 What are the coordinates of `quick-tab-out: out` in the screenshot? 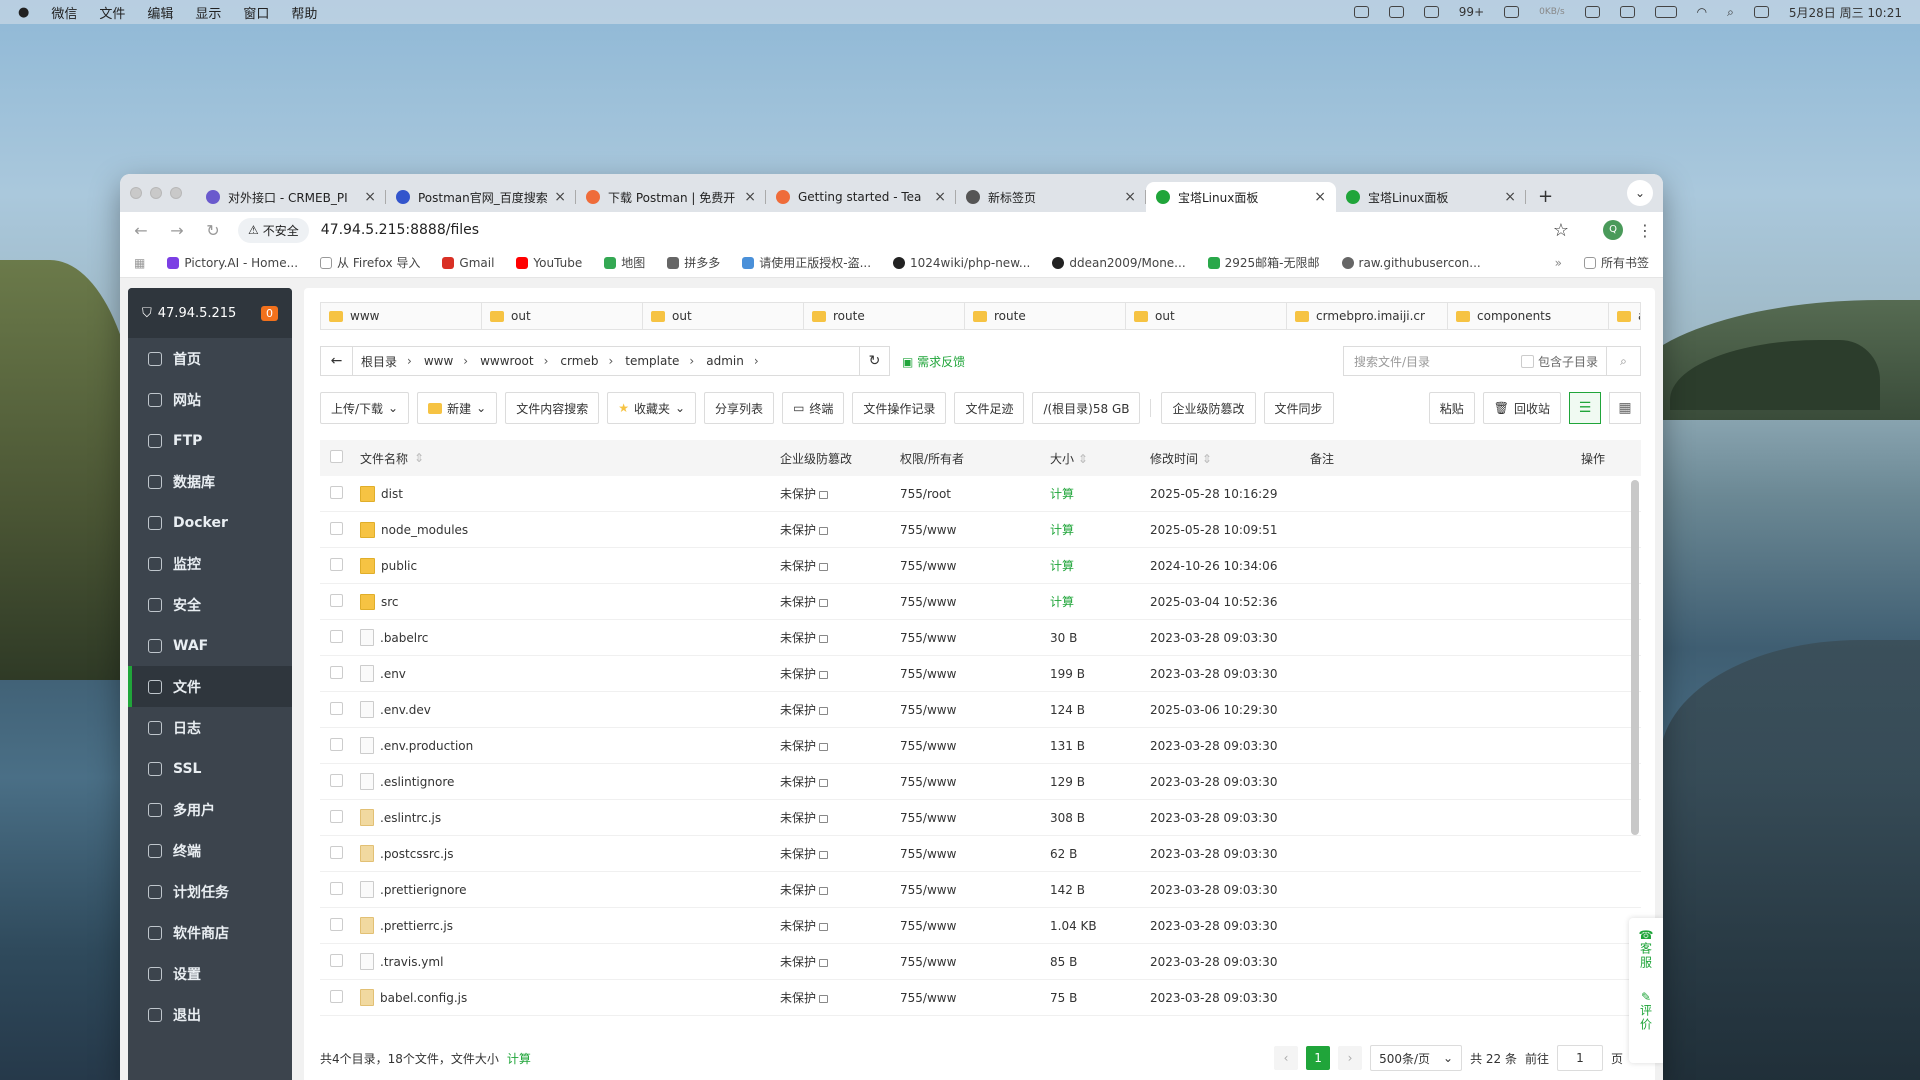 It's located at (562, 316).